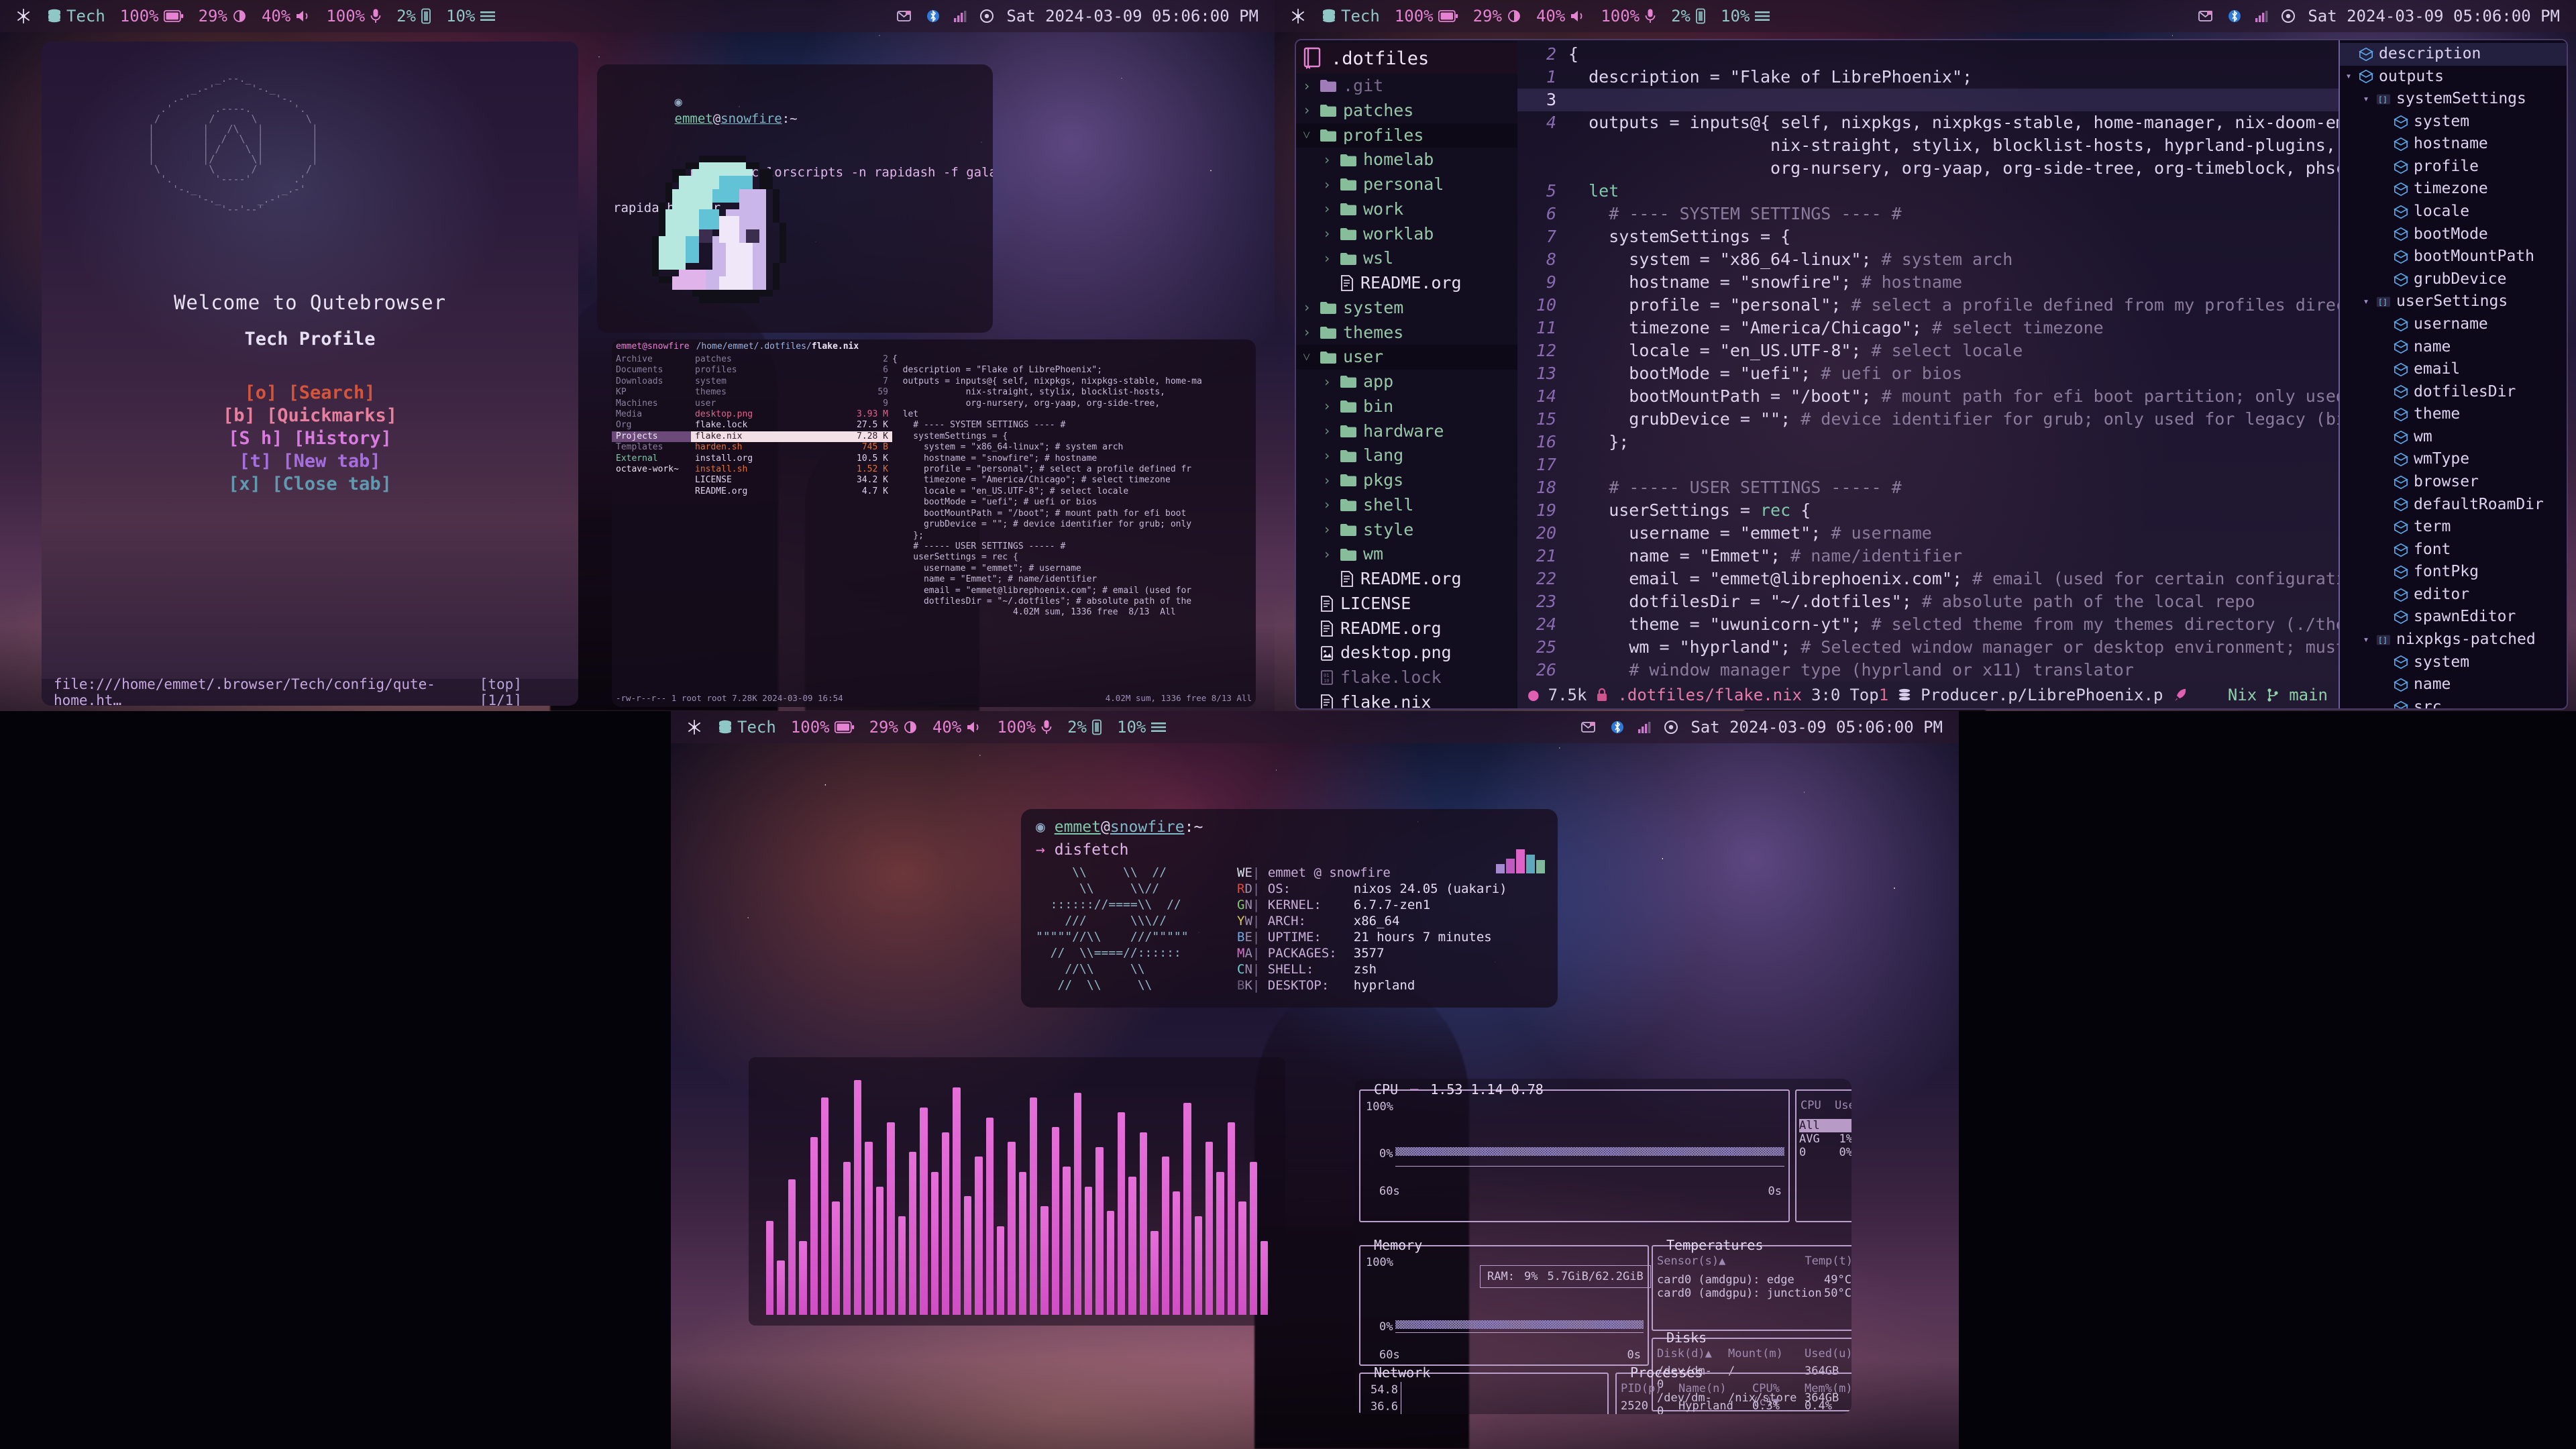 The width and height of the screenshot is (2576, 1449). I want to click on disc-icon, so click(986, 16).